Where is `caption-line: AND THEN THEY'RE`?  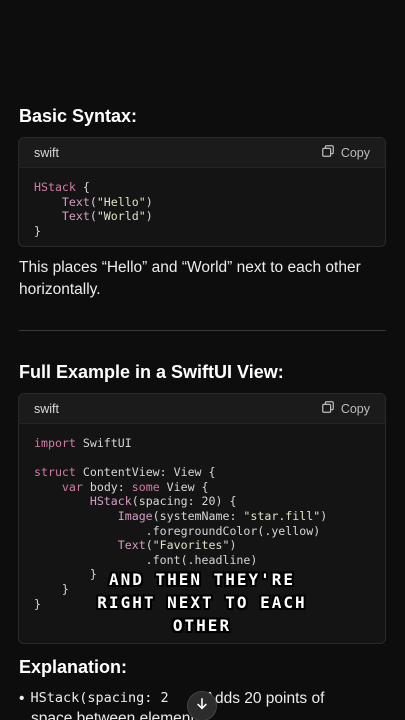 caption-line: AND THEN THEY'RE is located at coordinates (202, 579).